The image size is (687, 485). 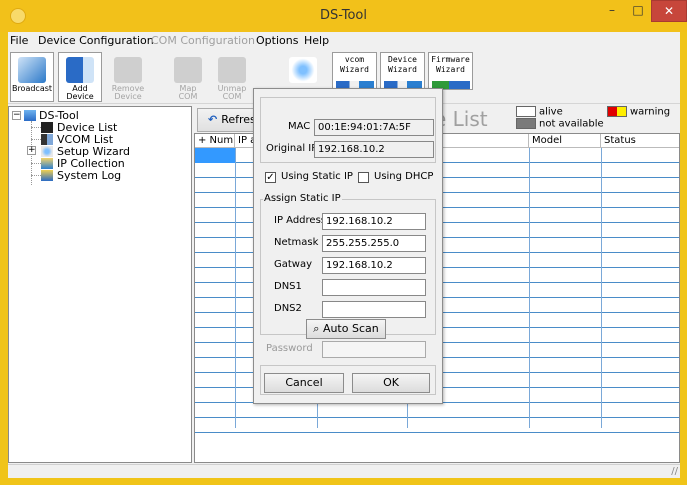 I want to click on column-status: Status, so click(x=640, y=141).